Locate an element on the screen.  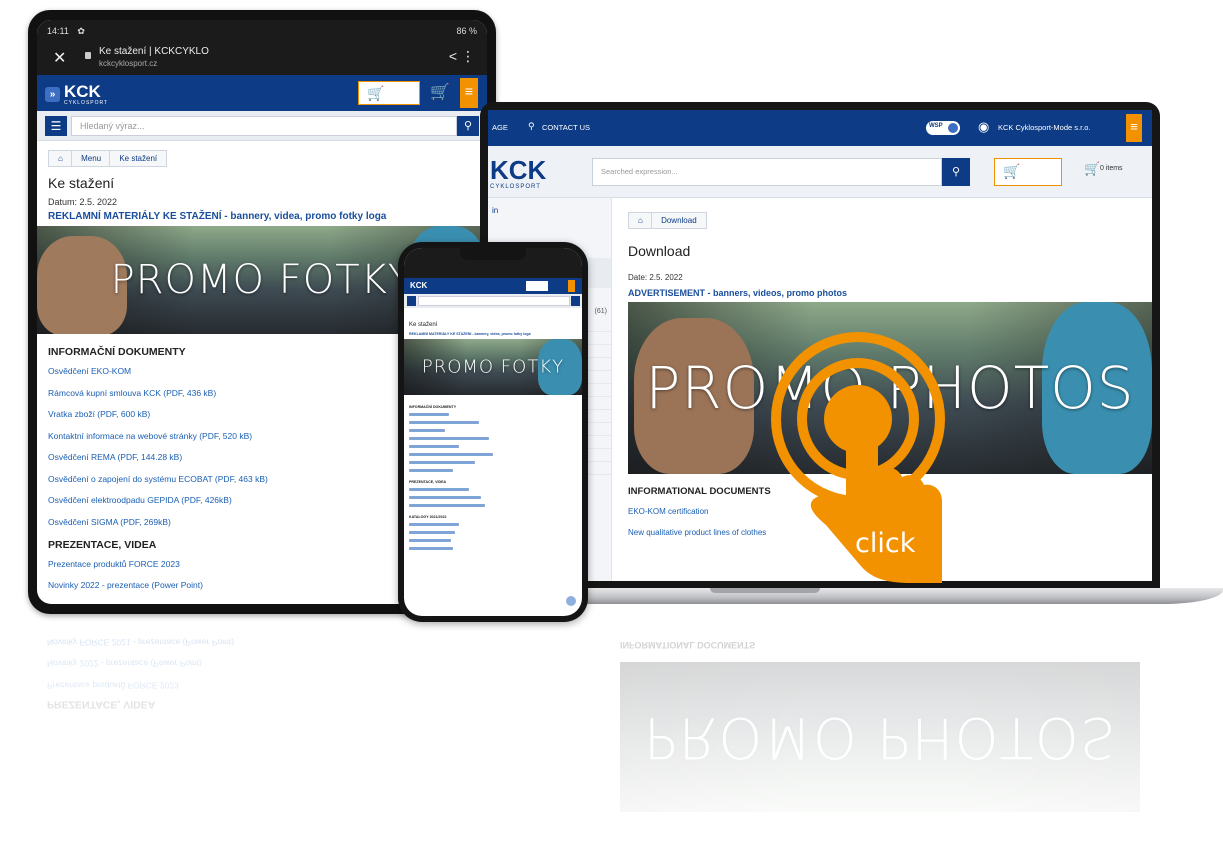
breadcrumb-downloads: Ke stažení is located at coordinates (138, 158).